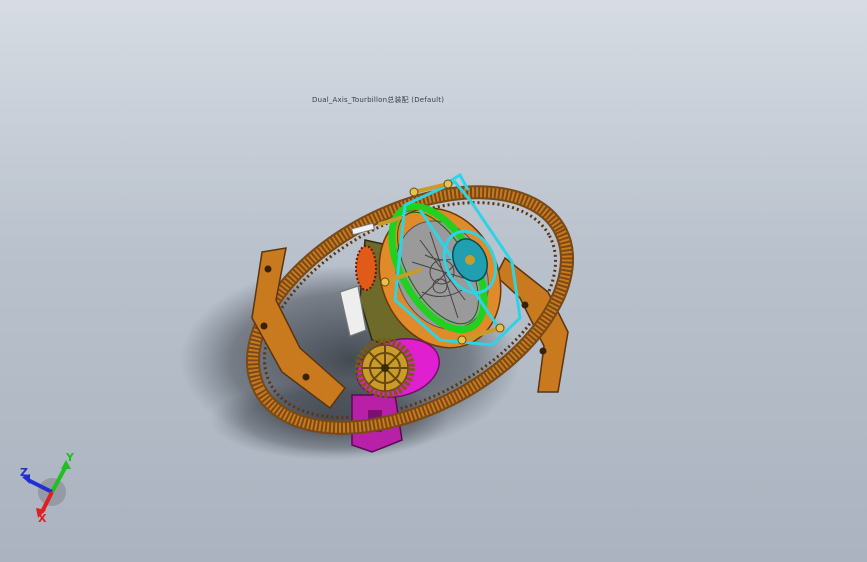 This screenshot has width=867, height=562. I want to click on y-axis-label: Y, so click(70, 458).